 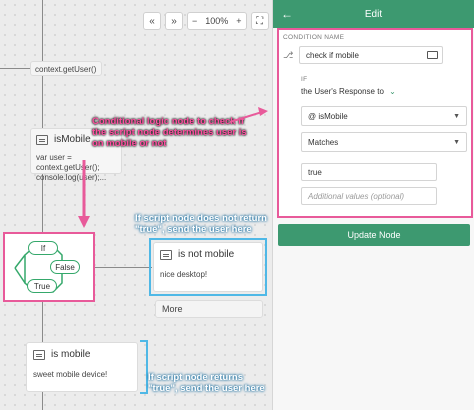 I want to click on not-mobile-title: is not mobile, so click(x=206, y=254).